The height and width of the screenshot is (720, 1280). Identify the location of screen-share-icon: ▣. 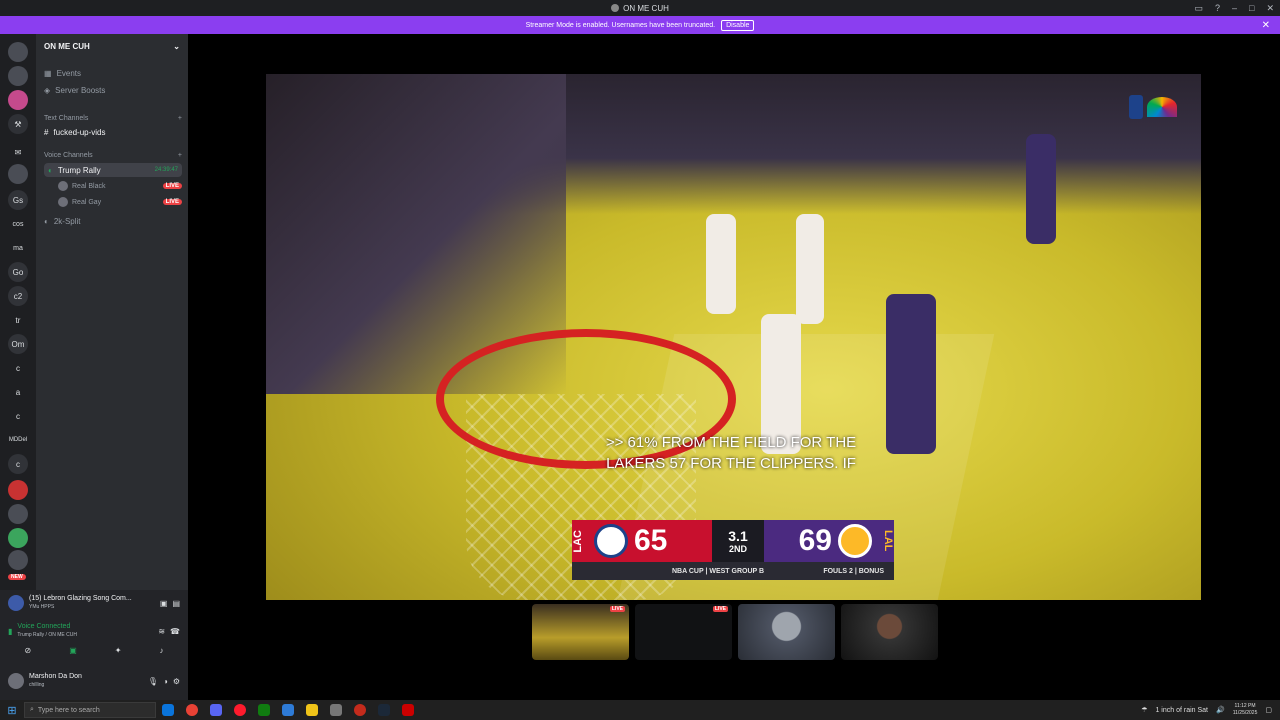
(73, 650).